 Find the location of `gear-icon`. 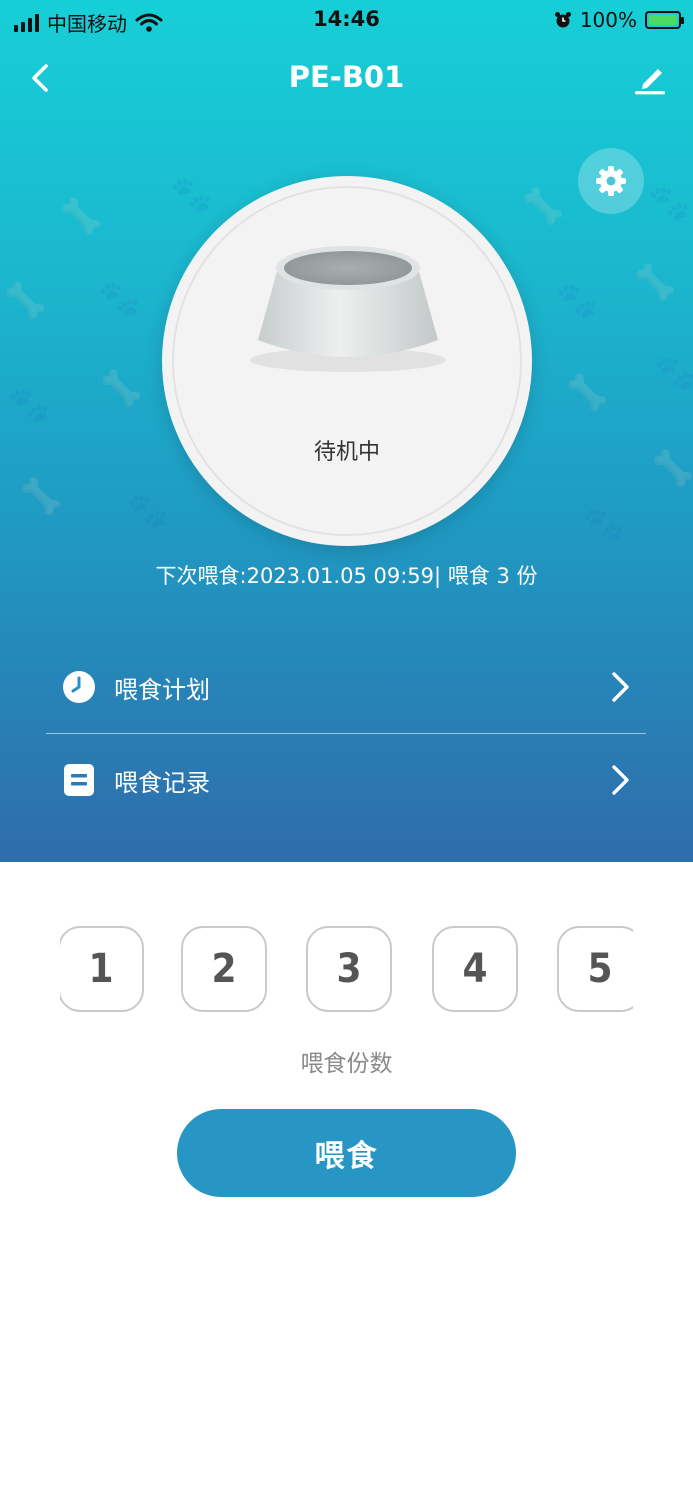

gear-icon is located at coordinates (611, 181).